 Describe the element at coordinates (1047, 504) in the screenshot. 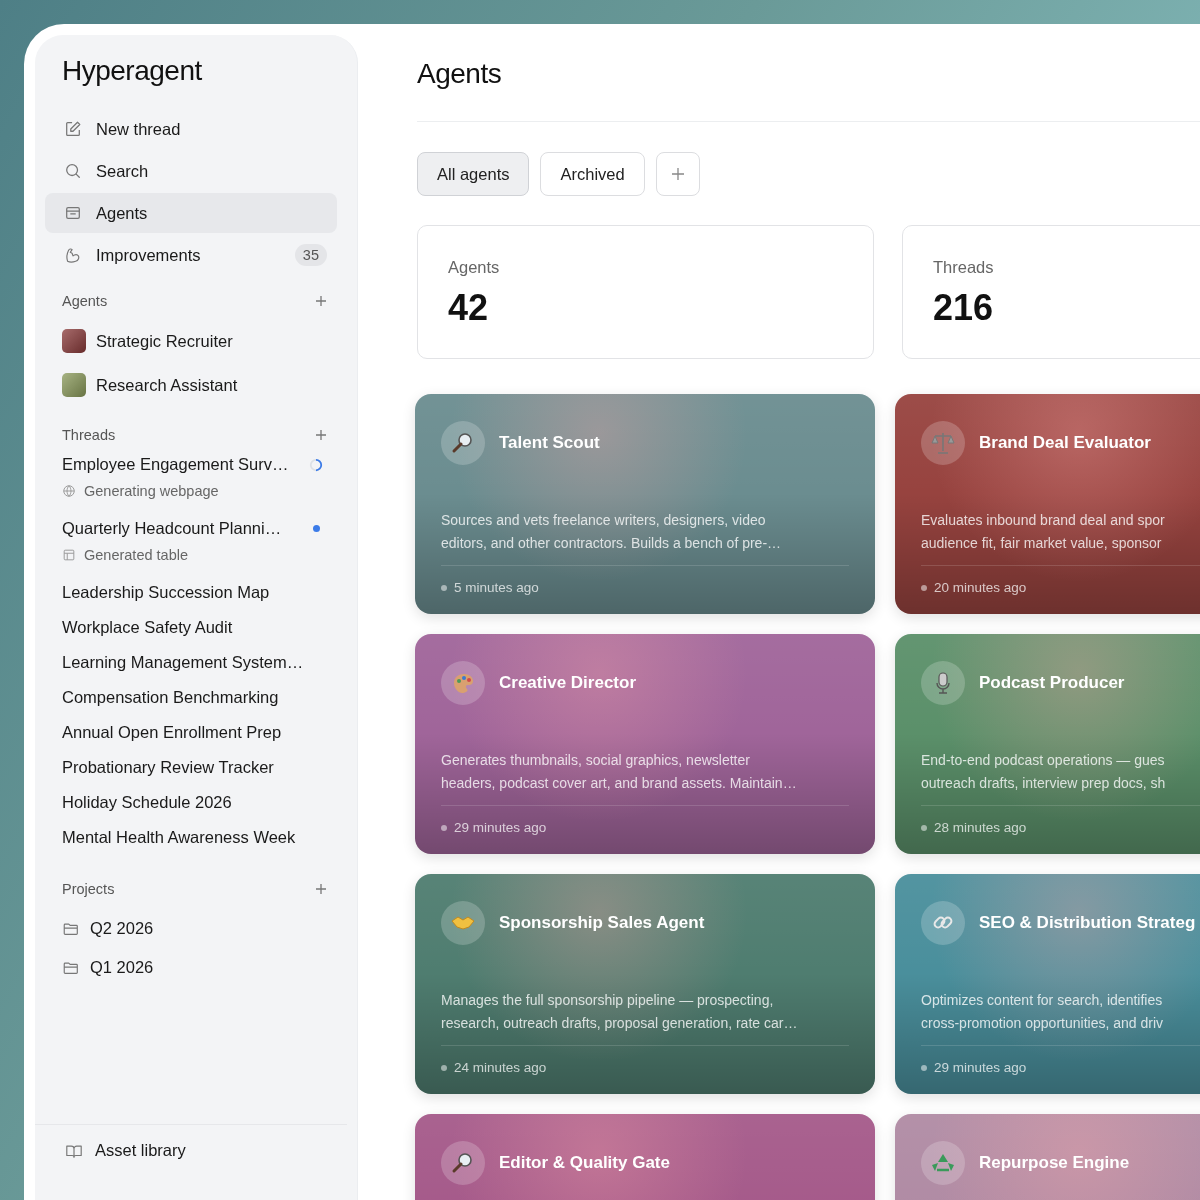

I see `agent-card: Brand Deal Evaluator Evaluates inbound brand deal and spor audience fit, fair market value, sponsor 20 minutes ago` at that location.